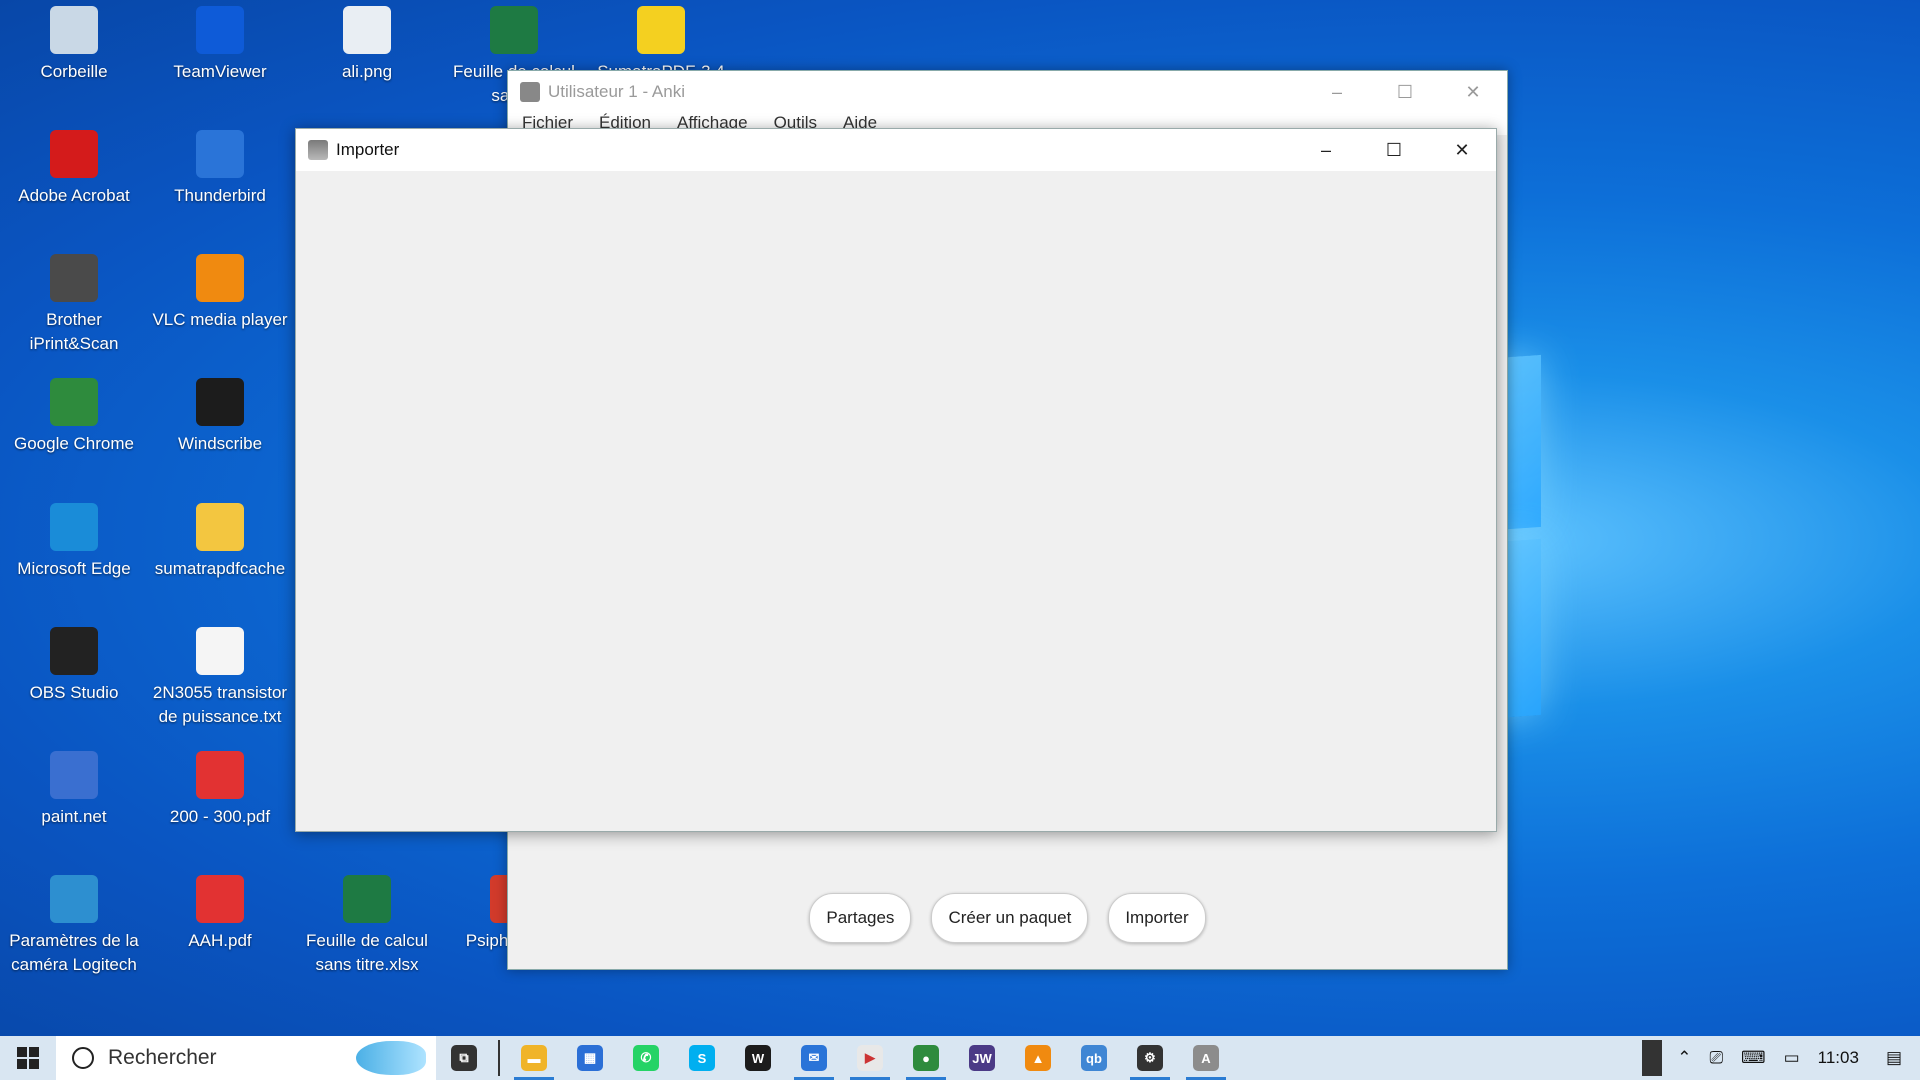 This screenshot has width=1920, height=1080. I want to click on chrome-icon: ●, so click(926, 1058).